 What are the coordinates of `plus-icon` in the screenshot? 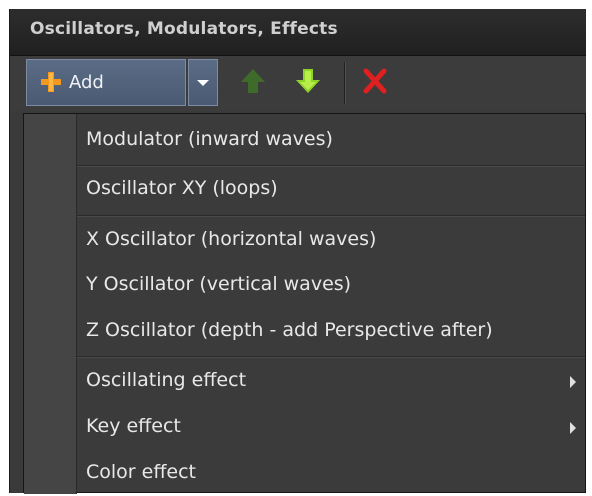 It's located at (51, 82).